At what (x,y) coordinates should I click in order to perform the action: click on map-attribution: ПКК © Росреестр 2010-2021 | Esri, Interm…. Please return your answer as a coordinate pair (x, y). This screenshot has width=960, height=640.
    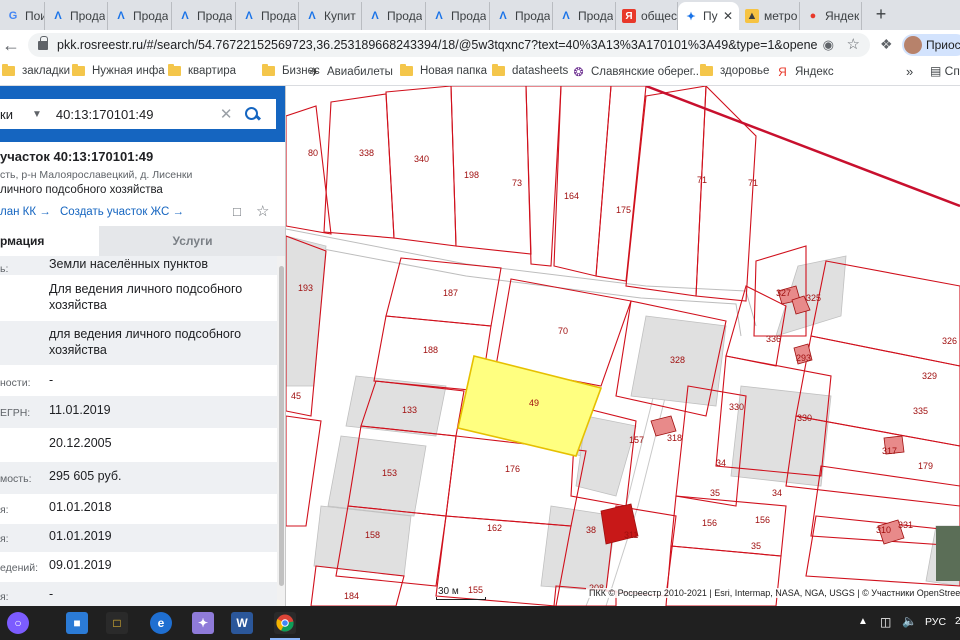
    Looking at the image, I should click on (773, 593).